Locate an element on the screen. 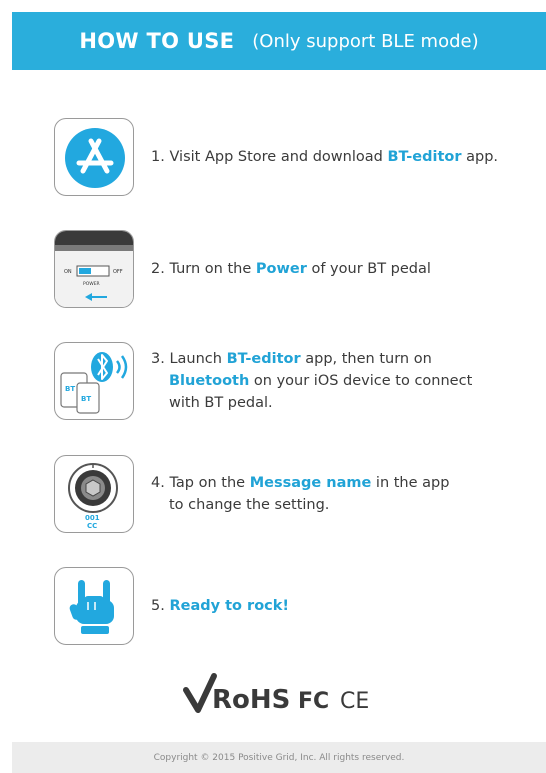  step-2-text-part: of your BT pedal is located at coordinates (368, 269).